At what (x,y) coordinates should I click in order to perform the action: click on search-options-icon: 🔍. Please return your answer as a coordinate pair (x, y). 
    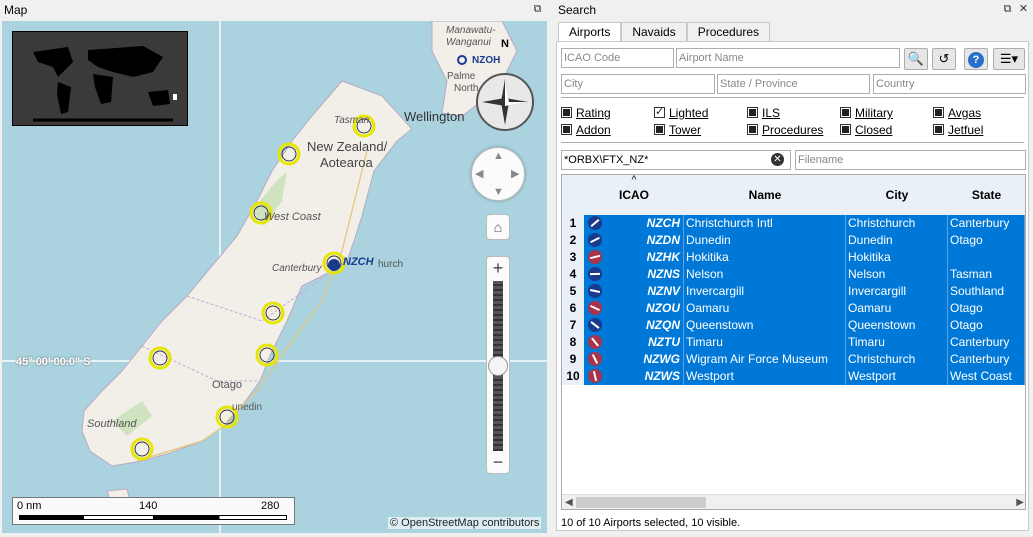
    Looking at the image, I should click on (916, 59).